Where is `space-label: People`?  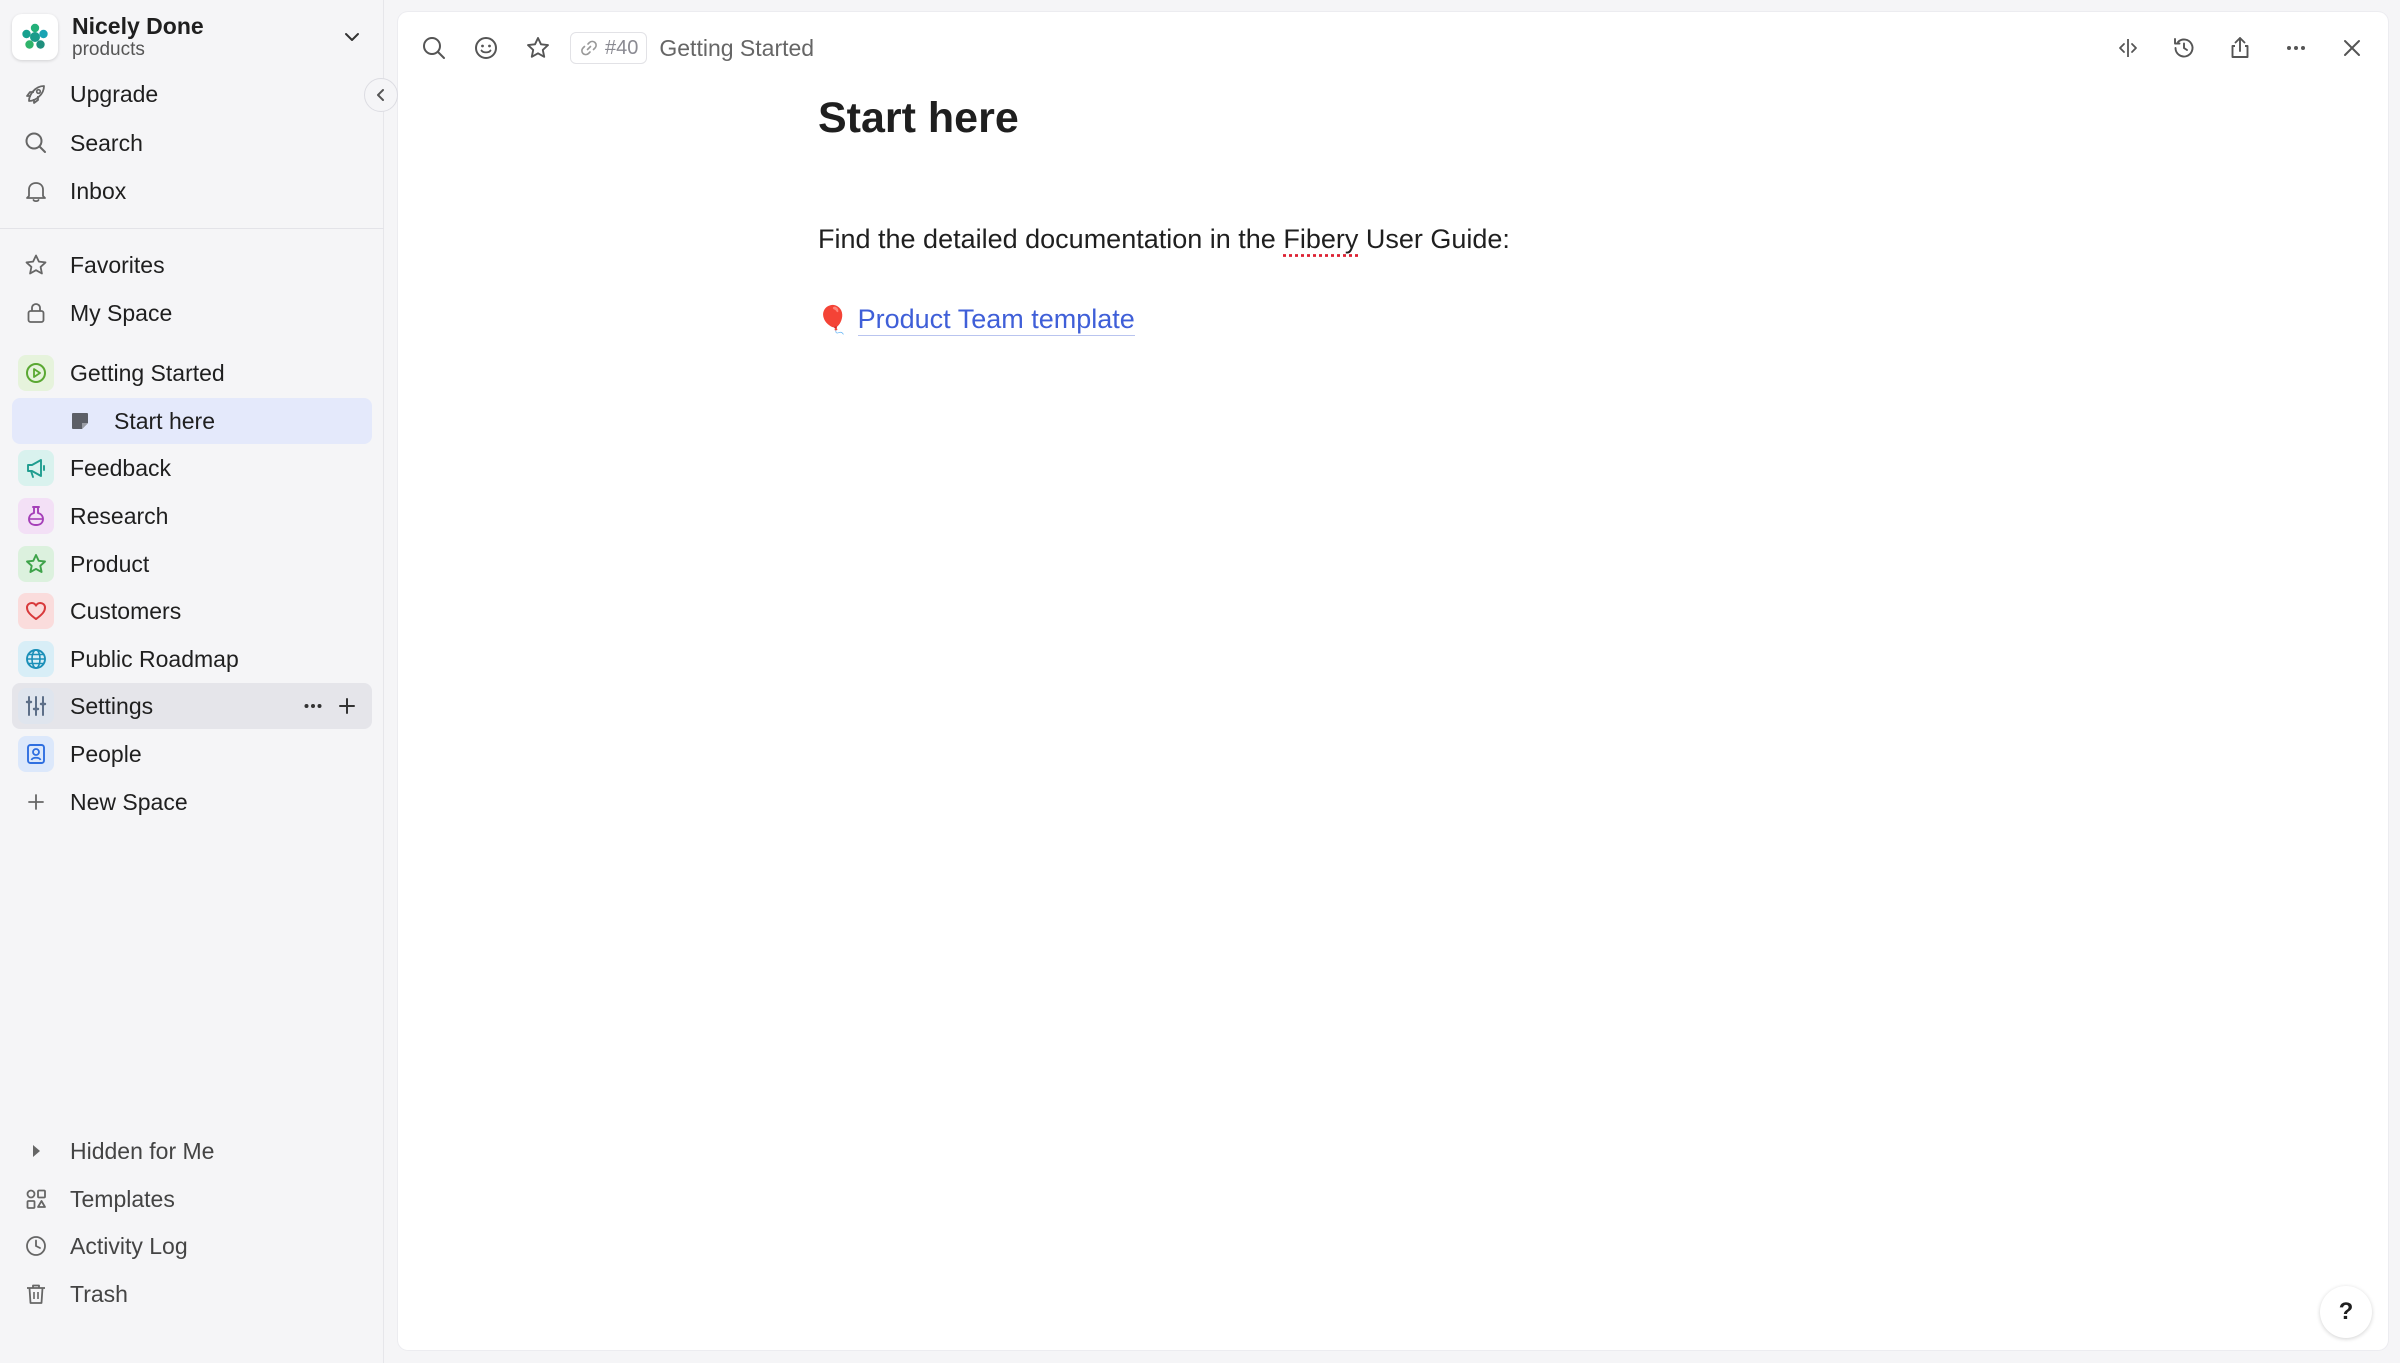
space-label: People is located at coordinates (106, 753).